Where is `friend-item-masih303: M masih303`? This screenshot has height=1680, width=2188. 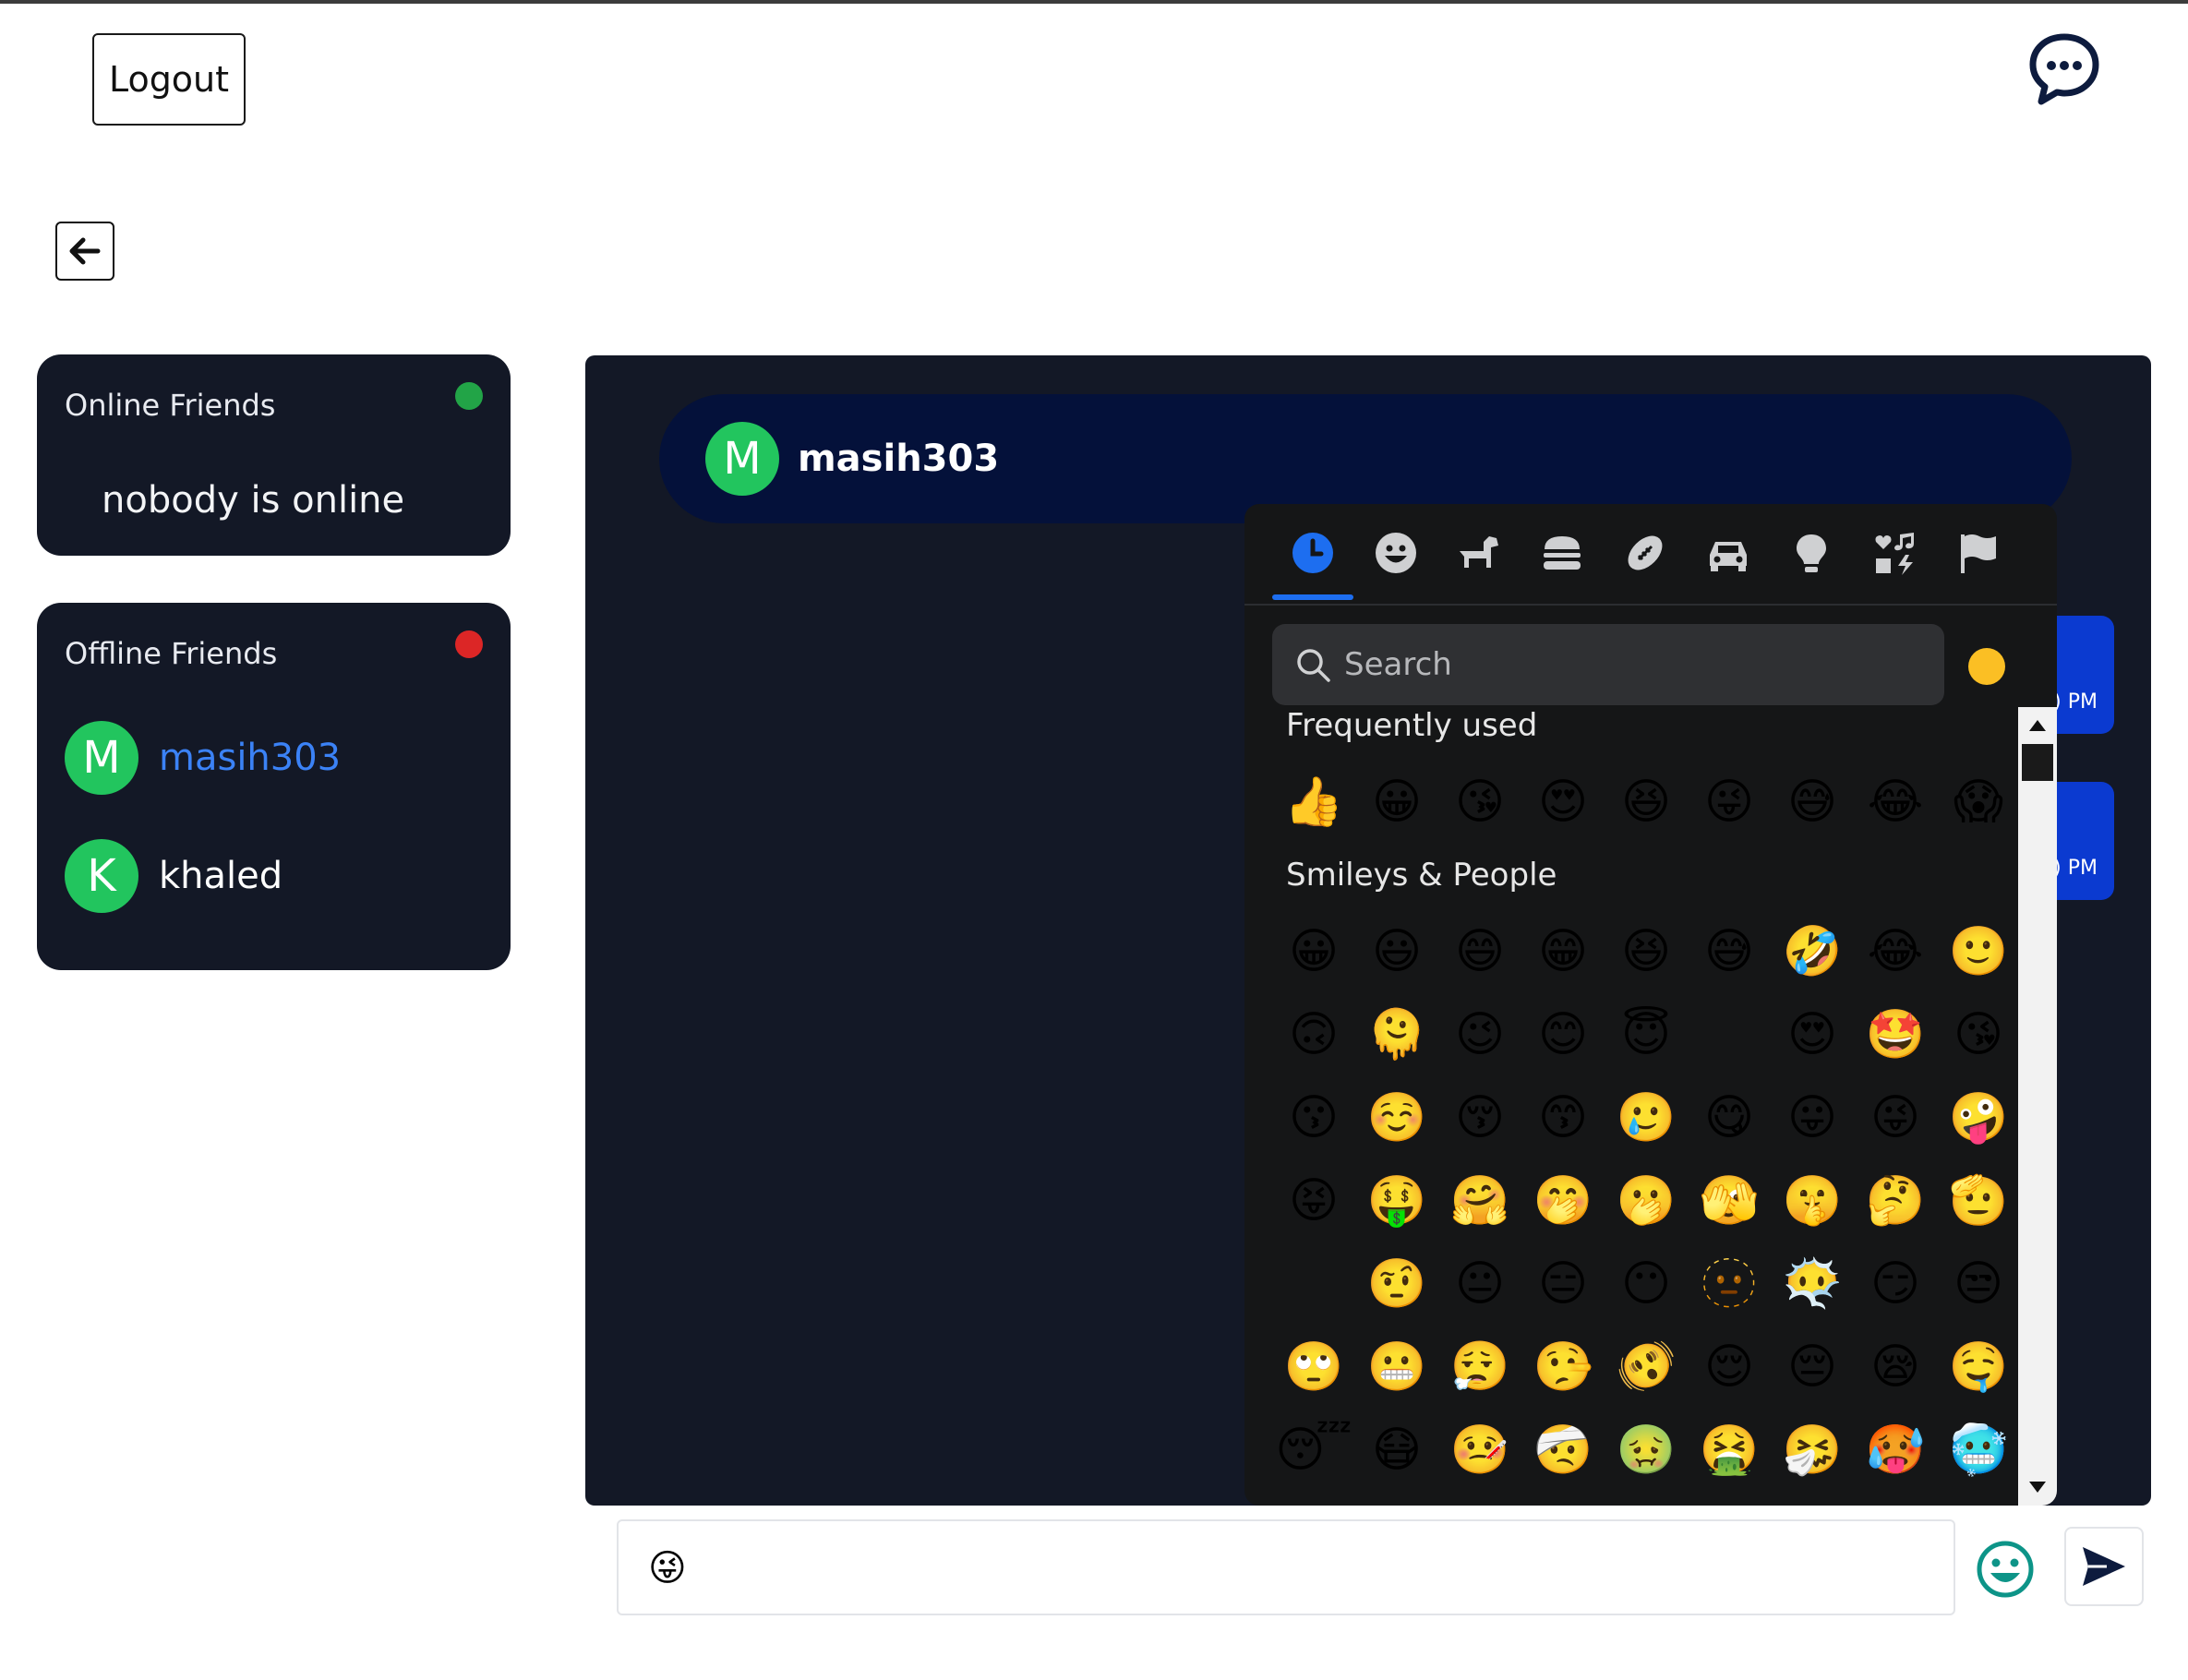 friend-item-masih303: M masih303 is located at coordinates (203, 758).